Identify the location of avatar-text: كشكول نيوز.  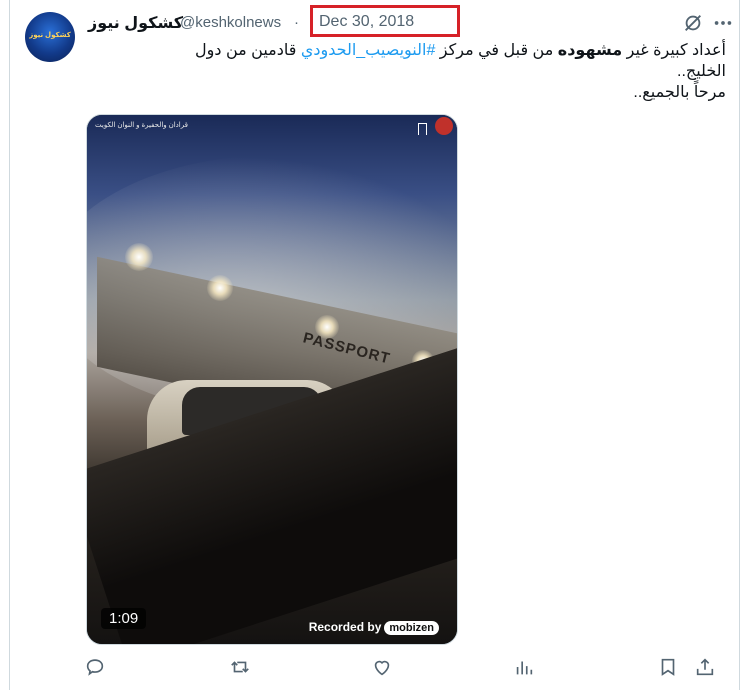
(50, 35).